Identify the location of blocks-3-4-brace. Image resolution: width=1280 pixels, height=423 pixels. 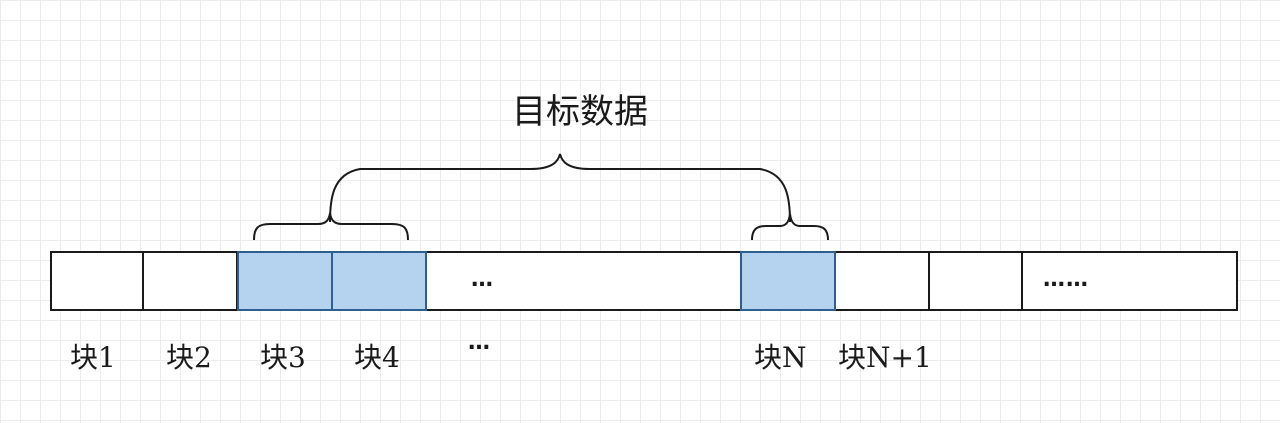
(331, 226).